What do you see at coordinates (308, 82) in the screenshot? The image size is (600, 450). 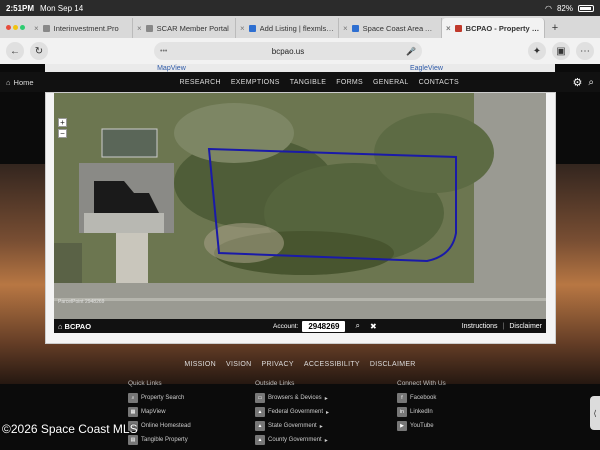 I see `nav-tangible: TANGIBLE` at bounding box center [308, 82].